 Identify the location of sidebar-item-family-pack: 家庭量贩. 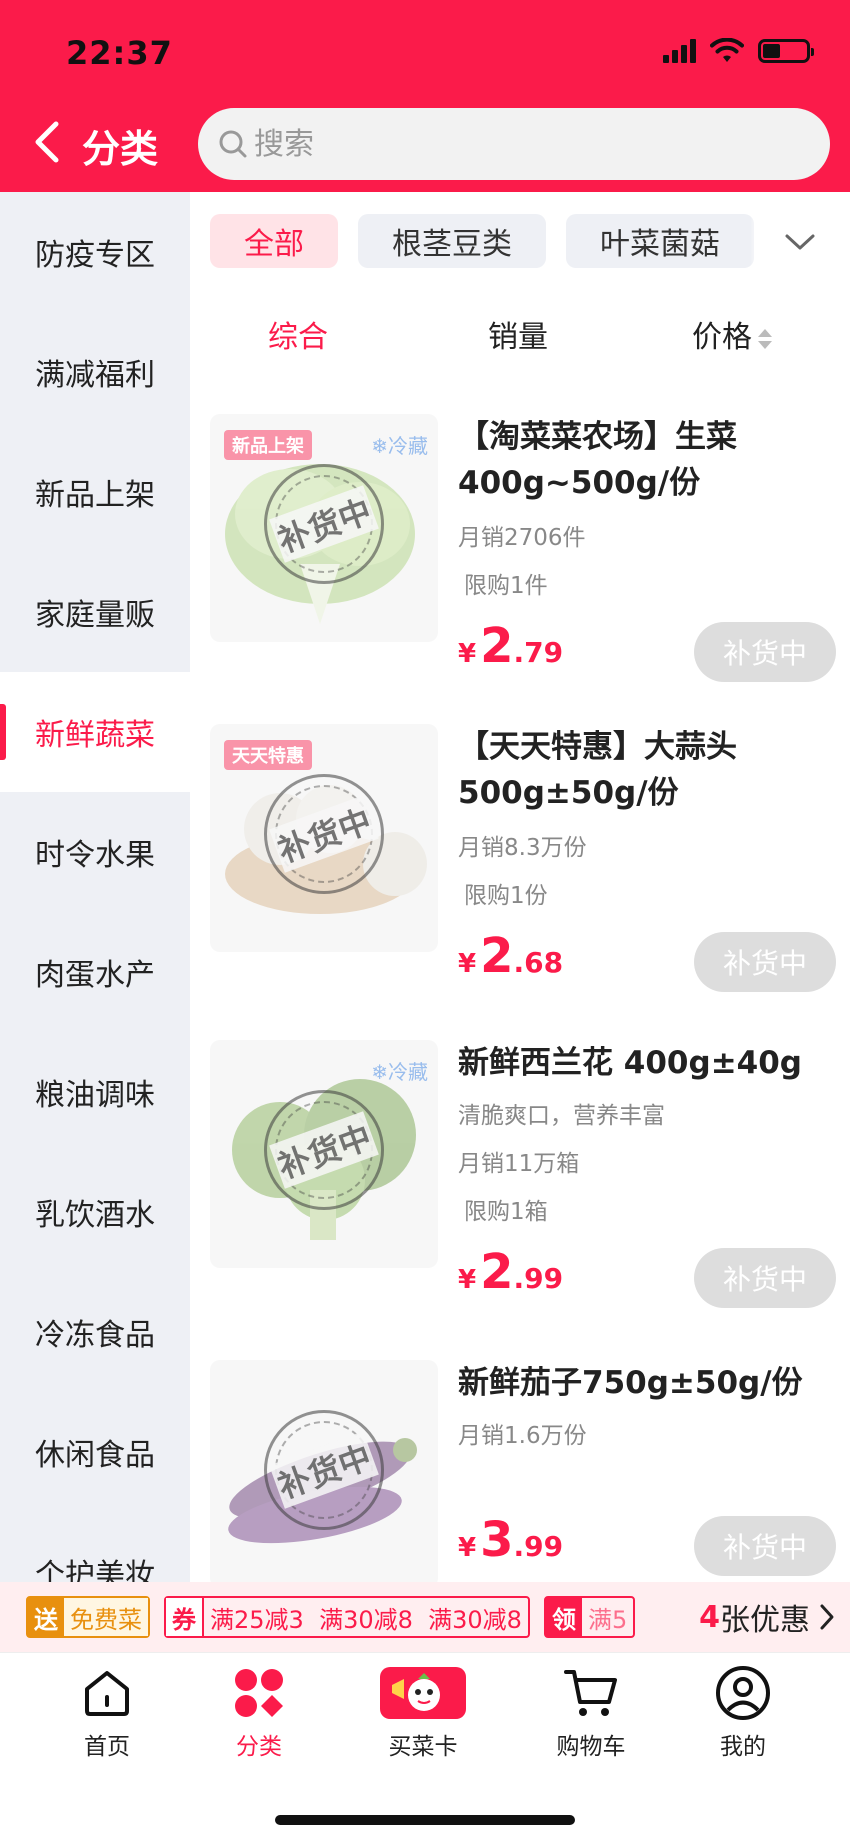
(95, 612).